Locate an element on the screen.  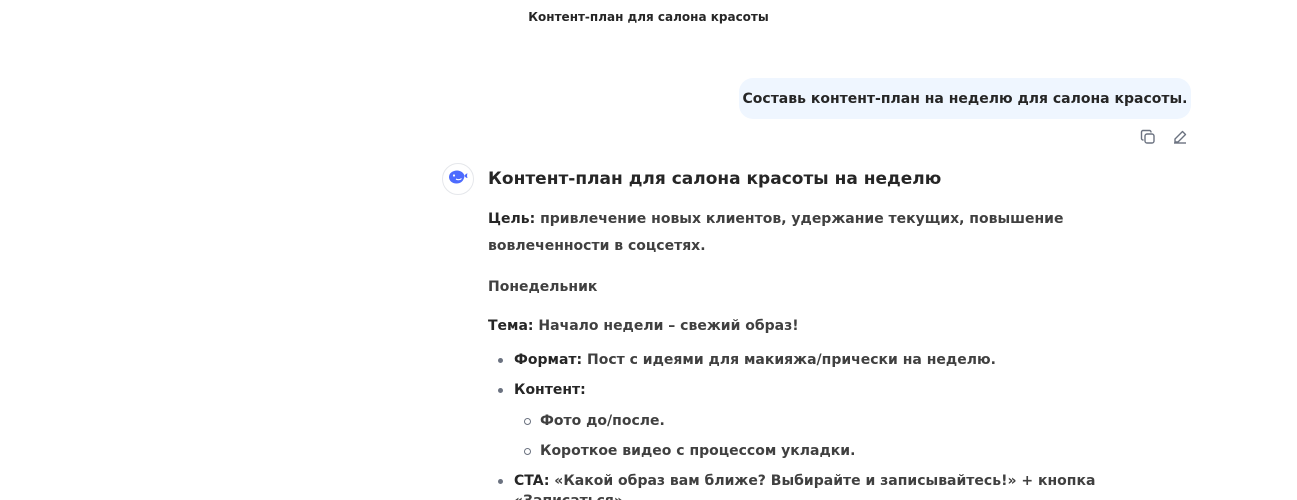
sub-list-item: Фото до/после. is located at coordinates (851, 421).